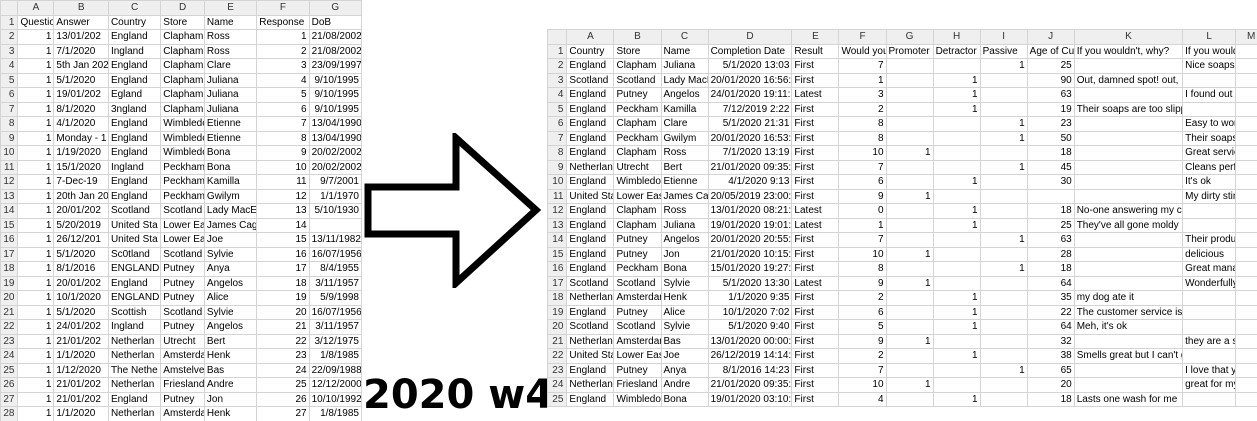  Describe the element at coordinates (81, 327) in the screenshot. I see `cell-b22: 24/01/202` at that location.